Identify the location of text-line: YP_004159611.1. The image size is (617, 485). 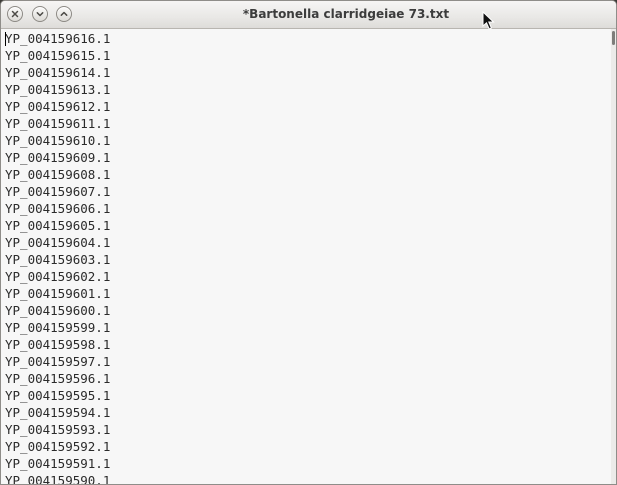
(305, 123).